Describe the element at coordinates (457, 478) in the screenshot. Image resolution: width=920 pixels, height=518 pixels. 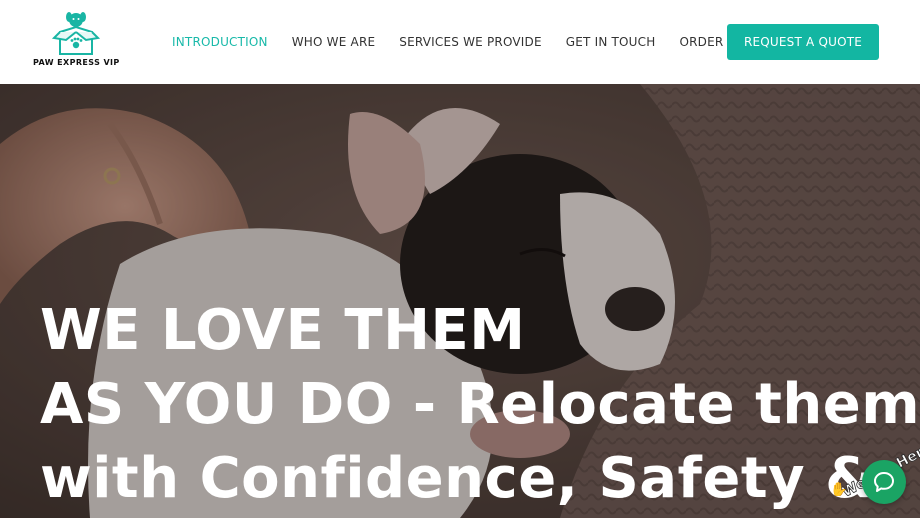
I see `headline-line: with Confidence, Safety &` at that location.